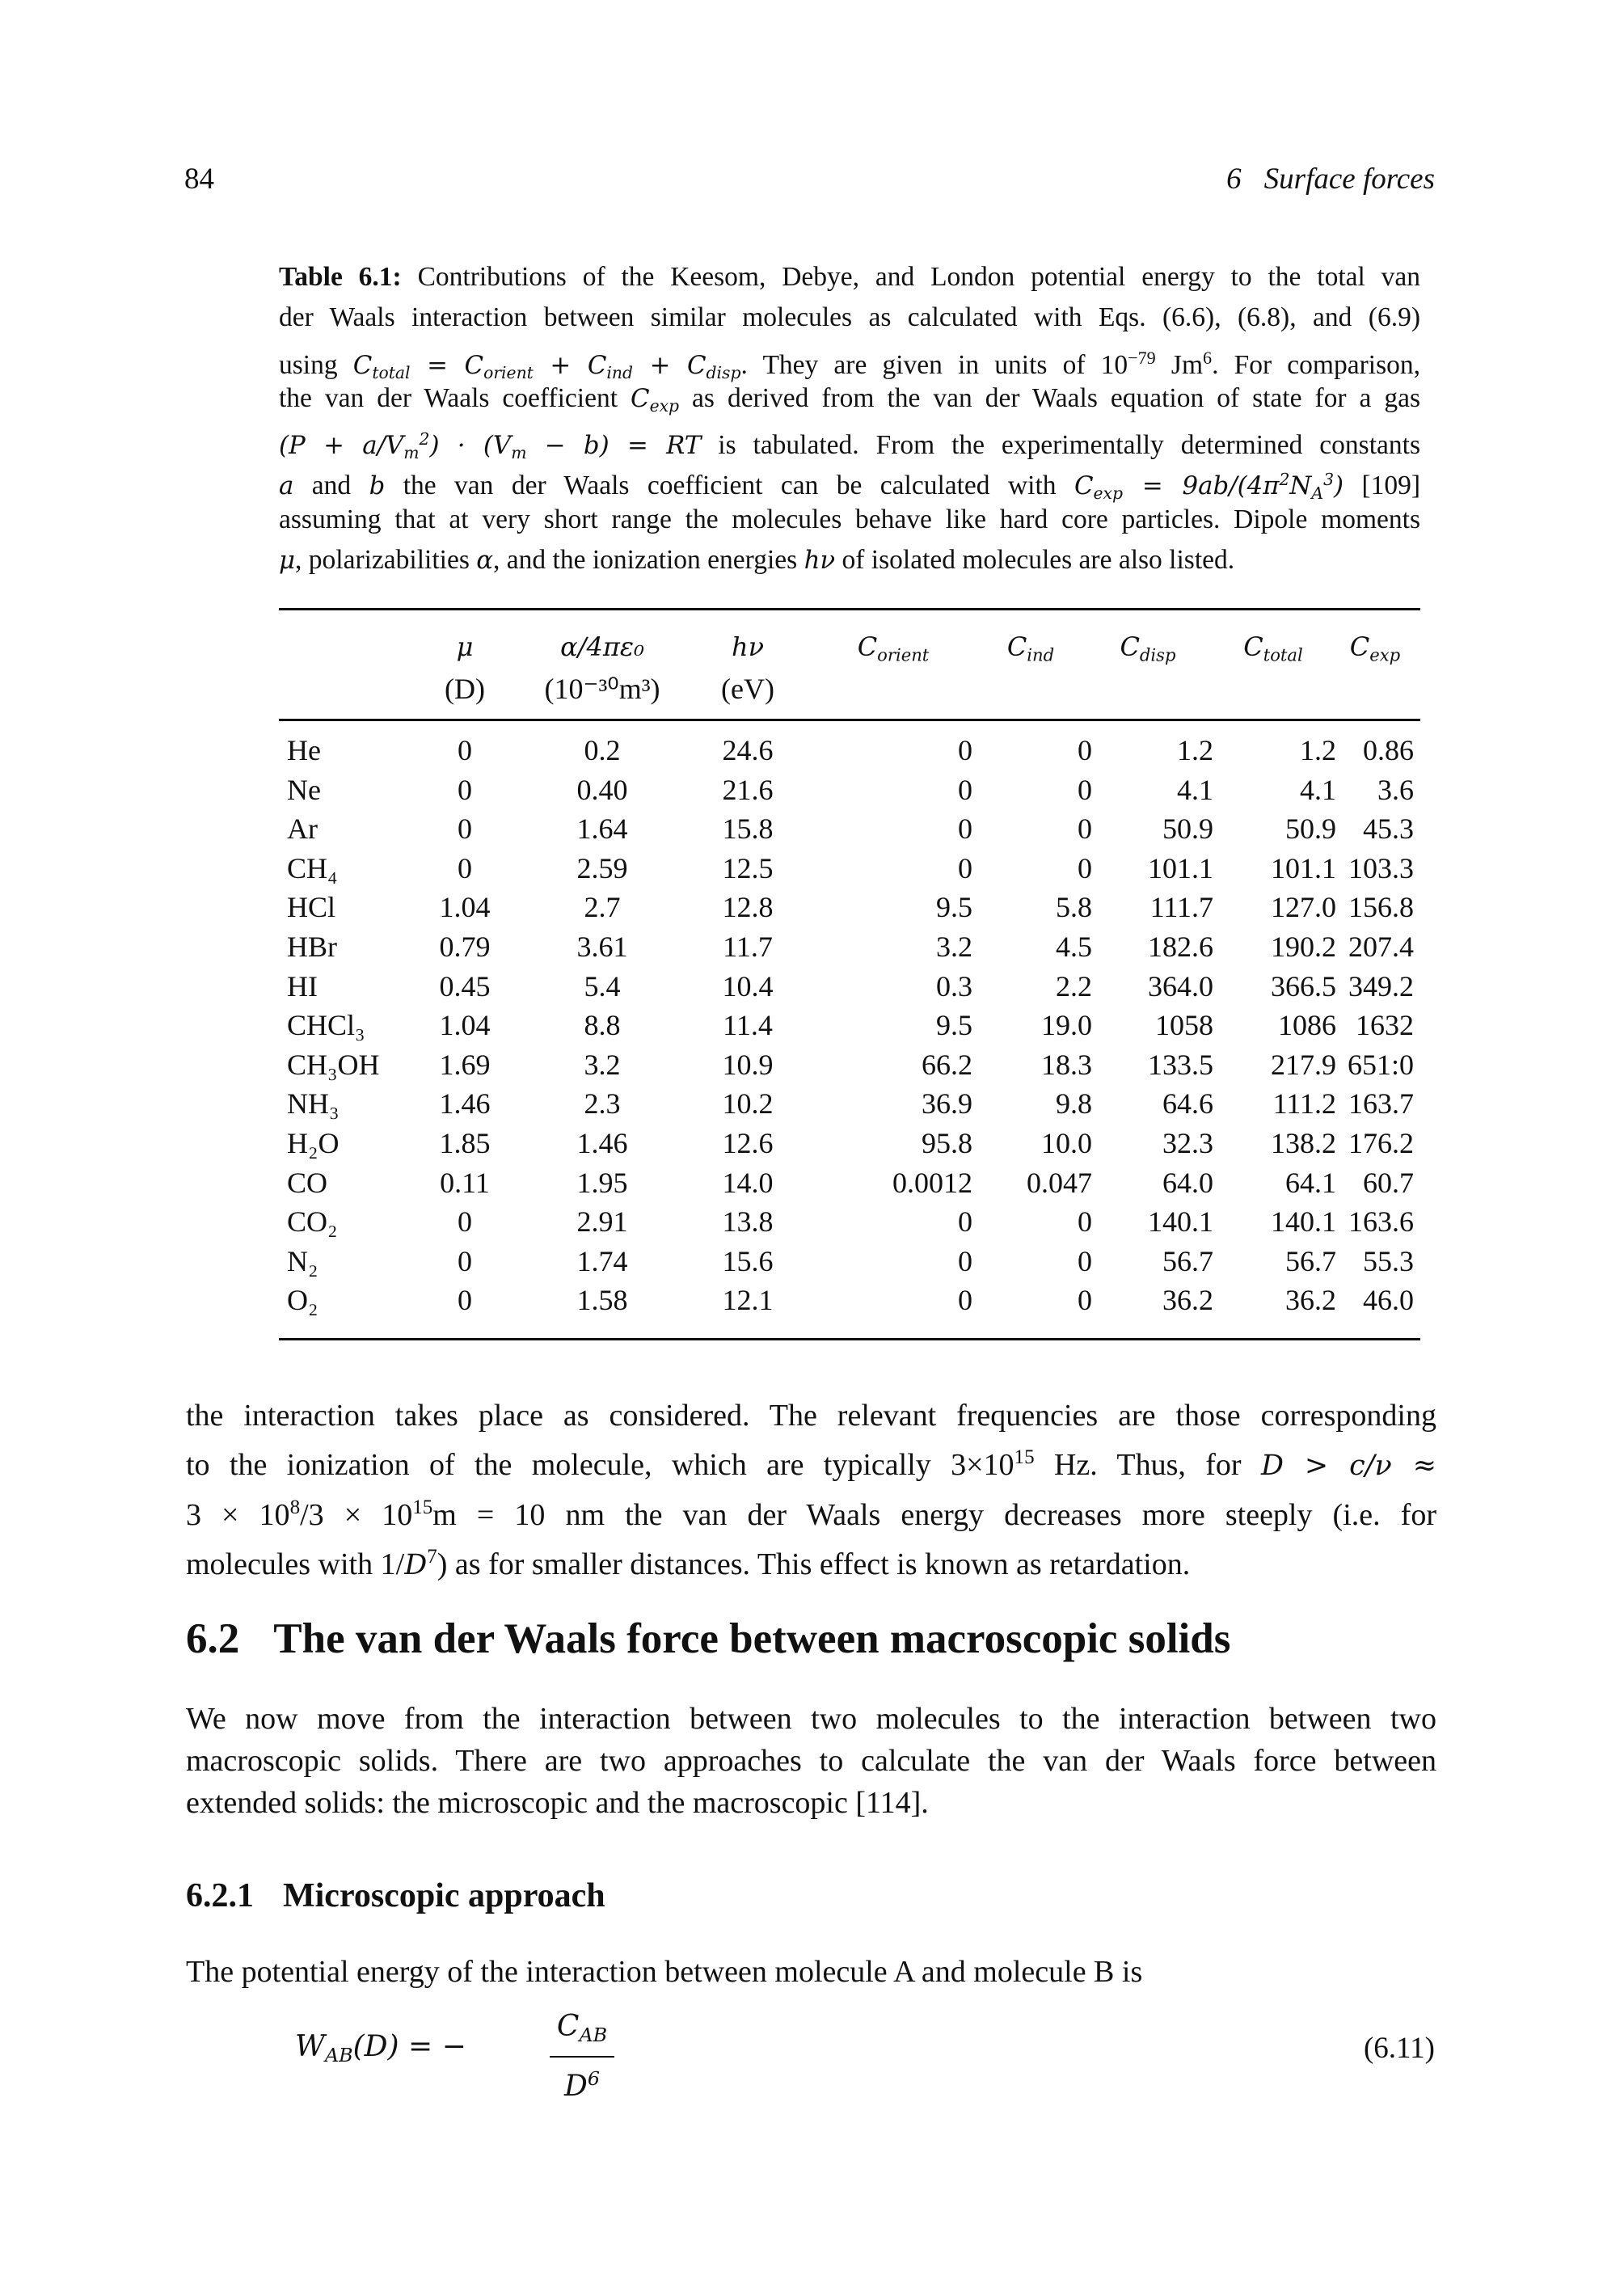 This screenshot has width=1624, height=2292. Describe the element at coordinates (465, 829) in the screenshot. I see `cell-mu: 0` at that location.